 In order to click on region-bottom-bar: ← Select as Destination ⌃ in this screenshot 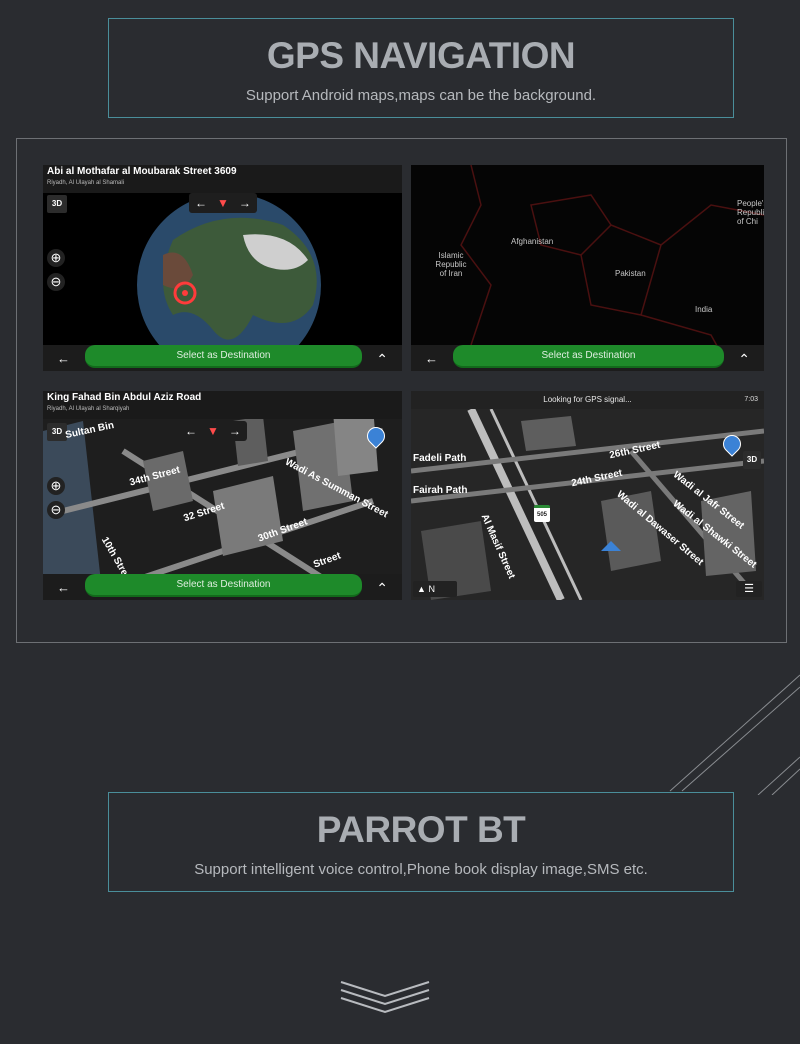, I will do `click(587, 358)`.